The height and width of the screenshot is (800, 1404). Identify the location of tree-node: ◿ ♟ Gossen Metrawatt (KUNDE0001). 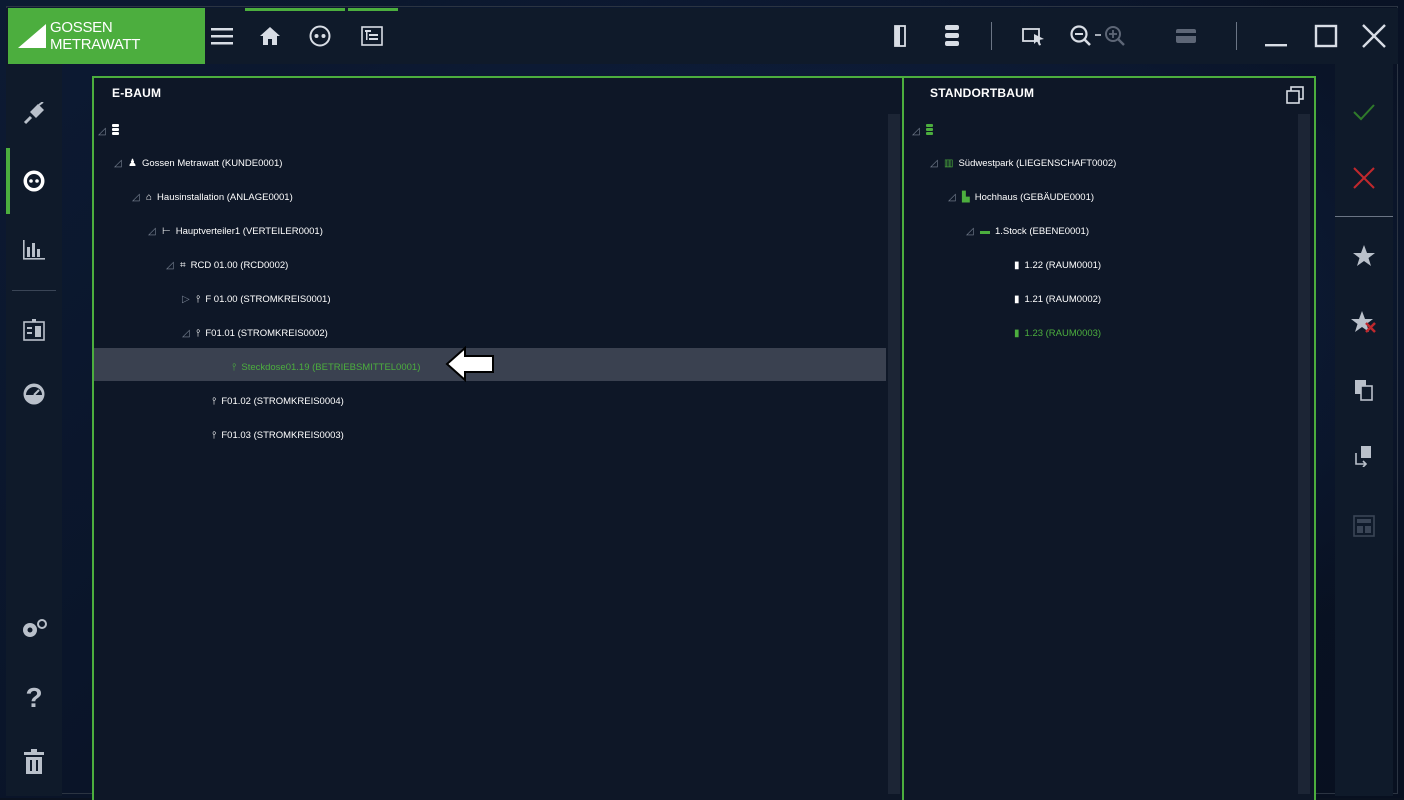
(198, 163).